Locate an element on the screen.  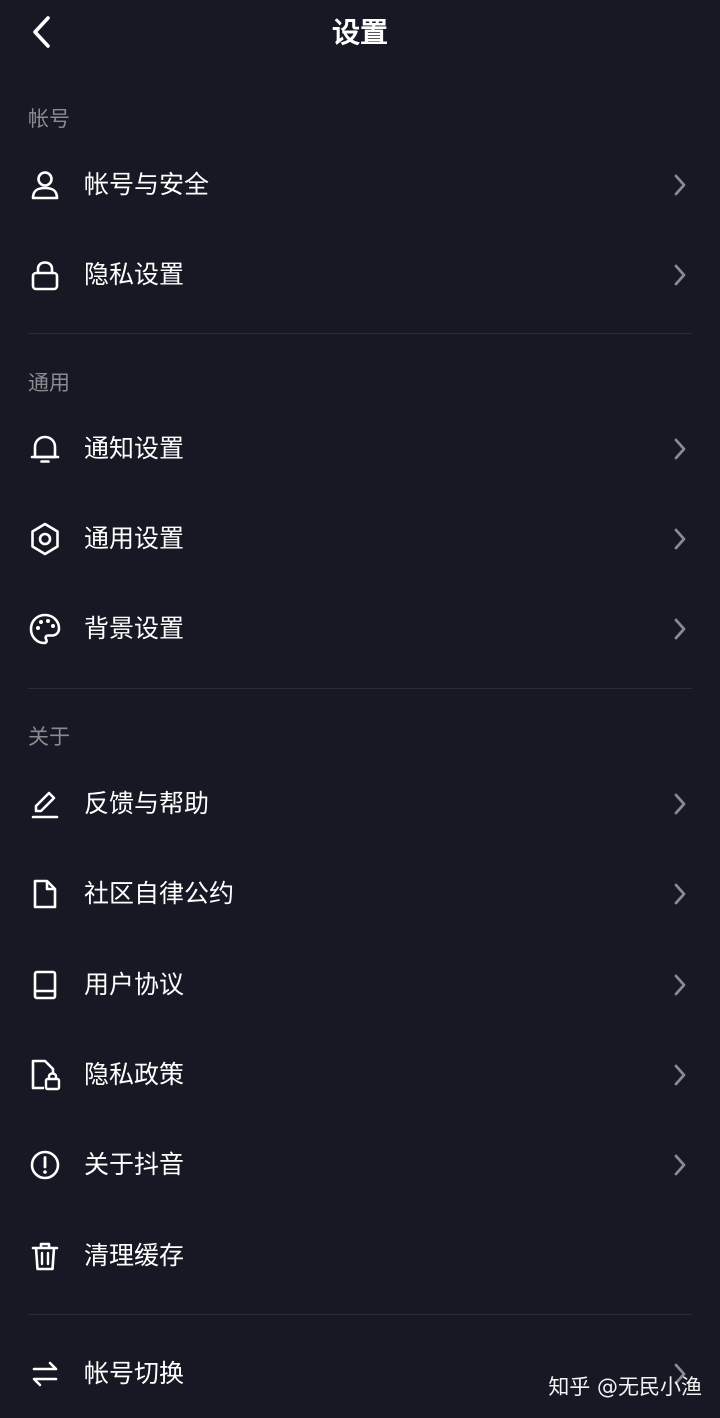
row-label: 用户协议 is located at coordinates (134, 984).